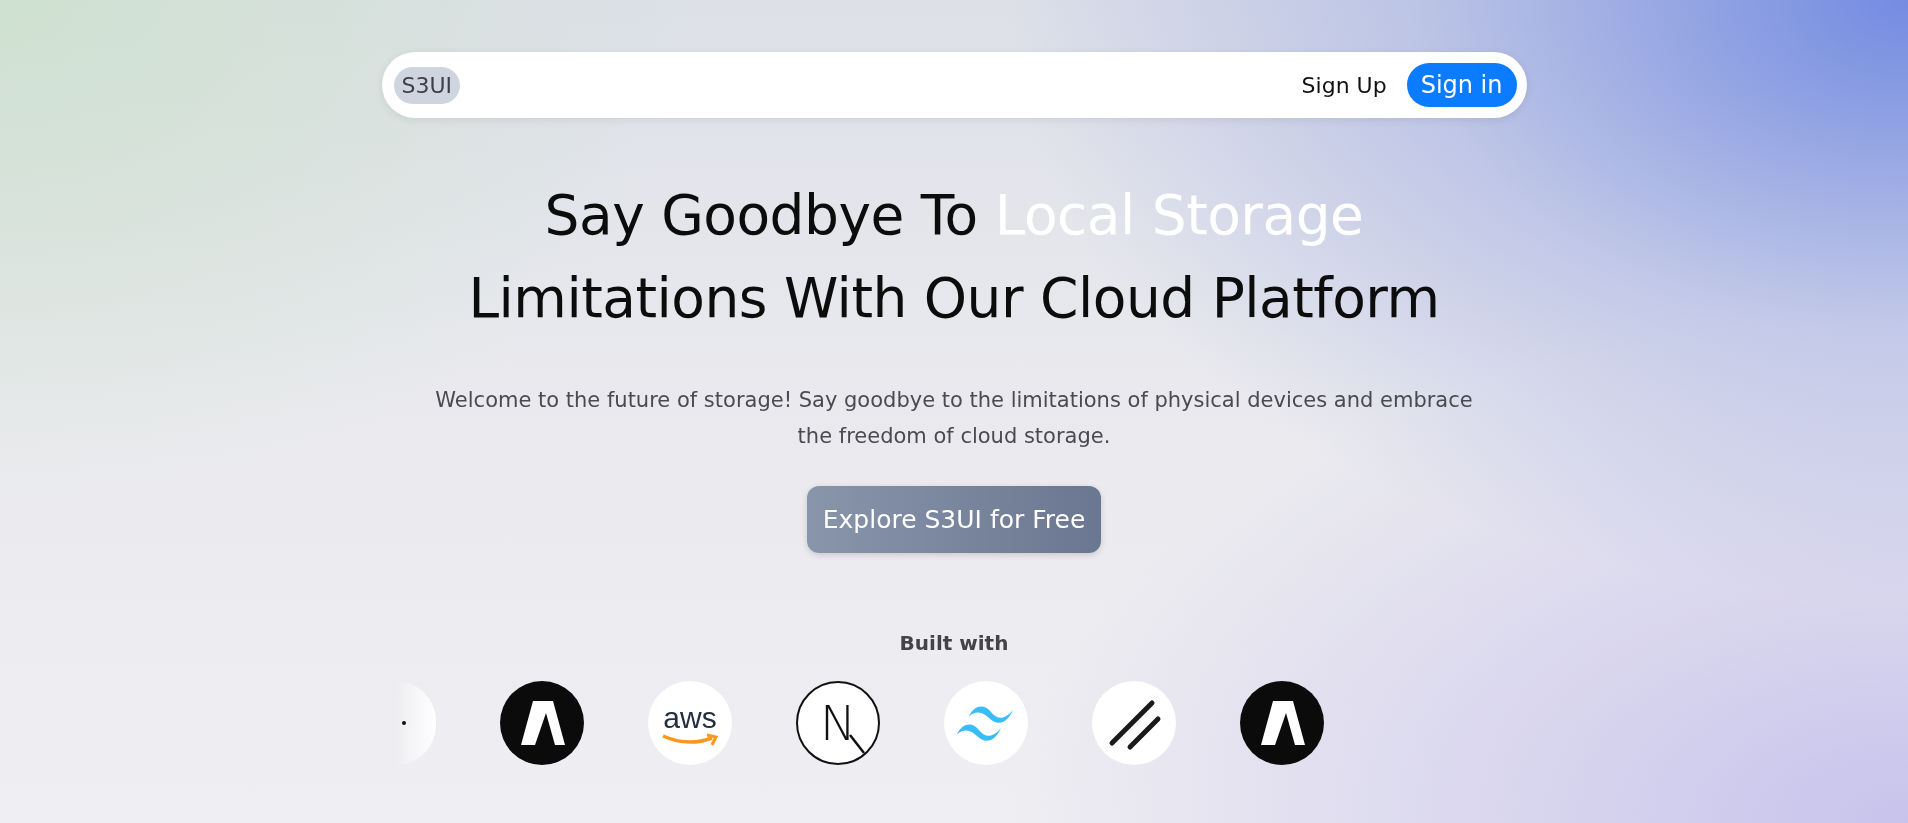 Image resolution: width=1908 pixels, height=823 pixels. What do you see at coordinates (954, 418) in the screenshot?
I see `hero-description: Welcome to the future of storage! Say goodbye to the limitations of physical devices and embrace the freedom of cloud storage.` at bounding box center [954, 418].